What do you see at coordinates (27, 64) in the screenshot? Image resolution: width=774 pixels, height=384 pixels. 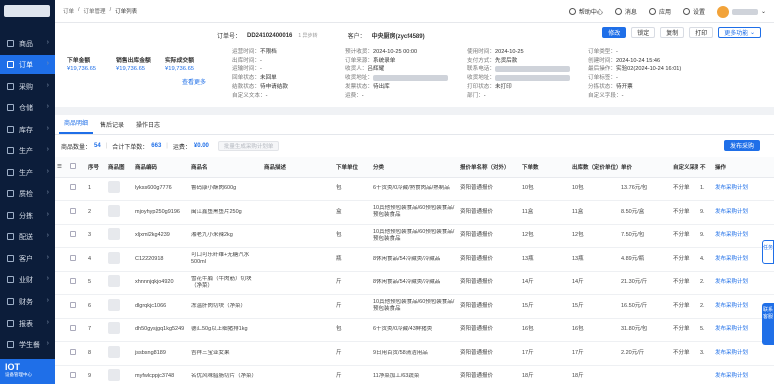 I see `sidebar-item: 订单 ›` at bounding box center [27, 64].